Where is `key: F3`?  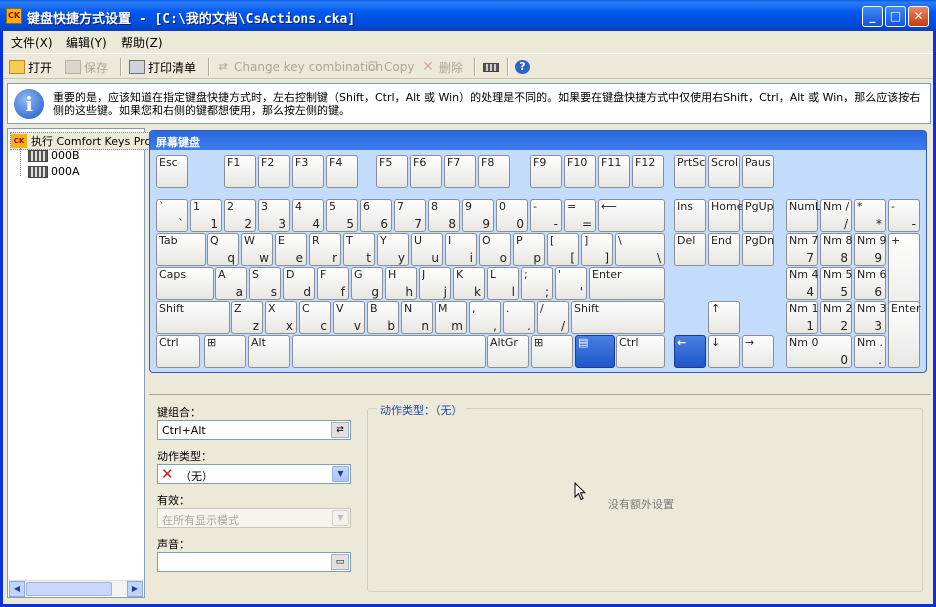
key: F3 is located at coordinates (308, 171).